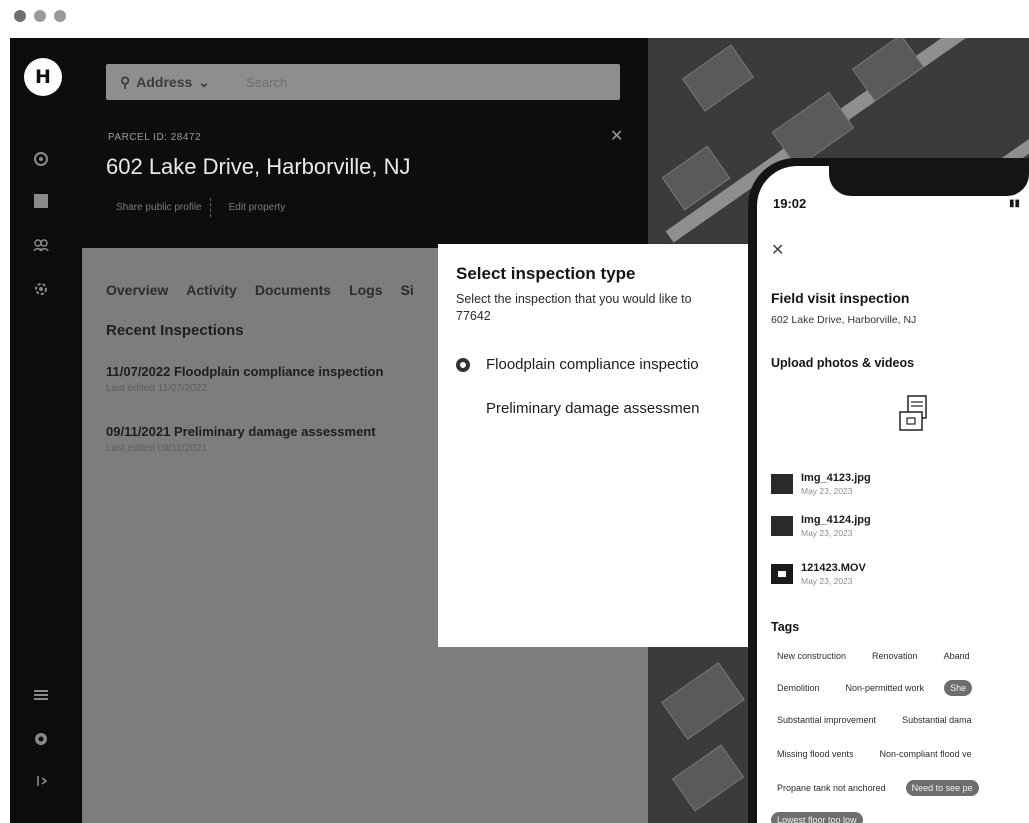 The height and width of the screenshot is (823, 1029). I want to click on settings-gear-icon, so click(41, 289).